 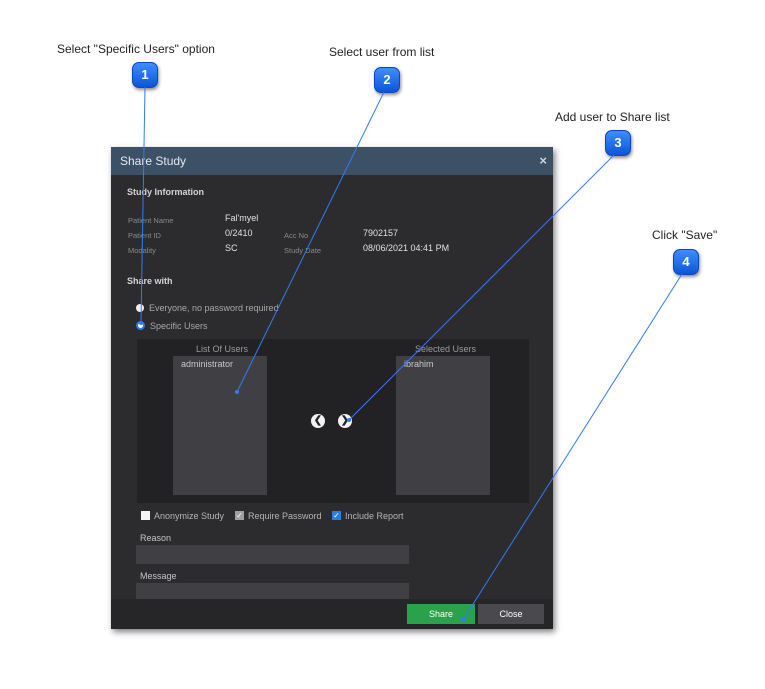 I want to click on dialog-title: Share Study, so click(x=153, y=161).